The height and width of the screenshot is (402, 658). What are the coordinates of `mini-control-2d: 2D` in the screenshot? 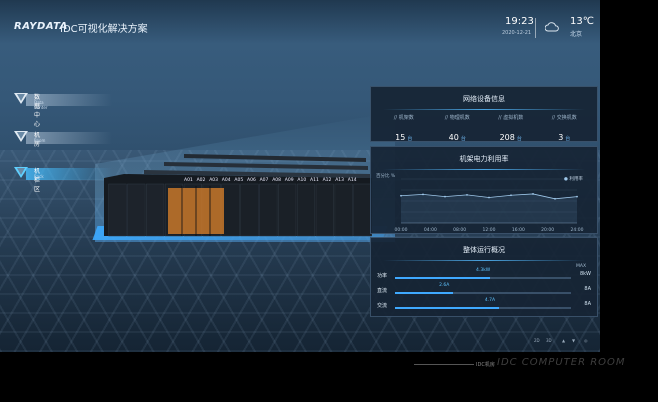 It's located at (537, 340).